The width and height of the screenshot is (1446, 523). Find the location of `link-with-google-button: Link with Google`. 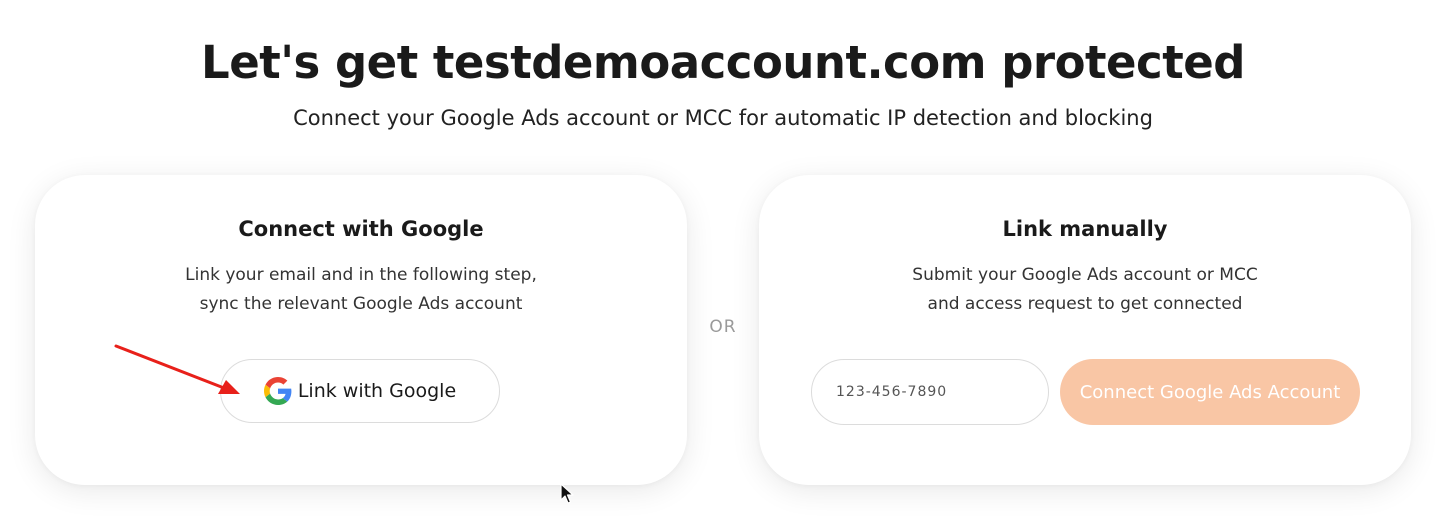

link-with-google-button: Link with Google is located at coordinates (360, 391).